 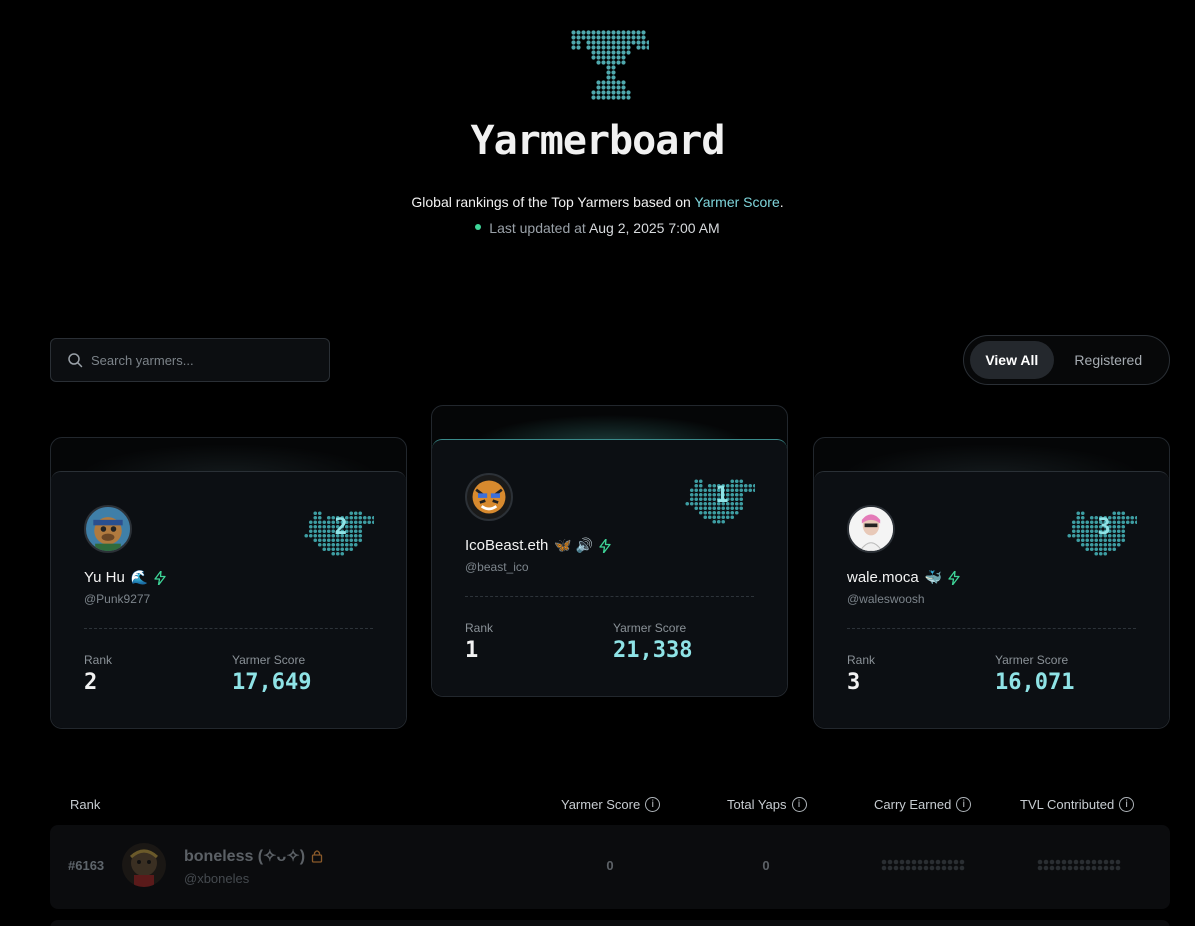 I want to click on bird-icon: 2, so click(x=339, y=533).